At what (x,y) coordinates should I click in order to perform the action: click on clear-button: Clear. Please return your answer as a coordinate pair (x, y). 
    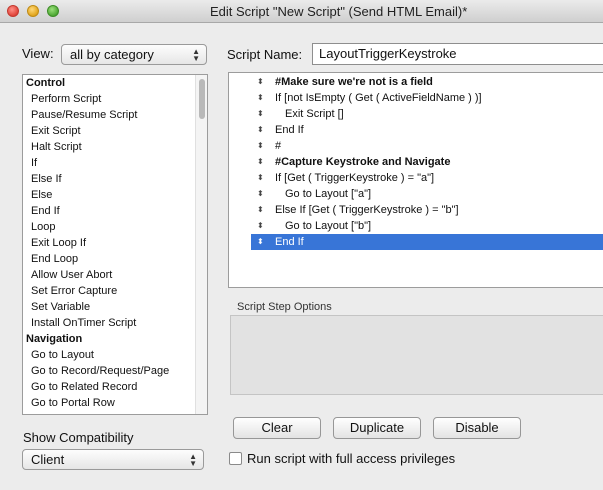
    Looking at the image, I should click on (277, 428).